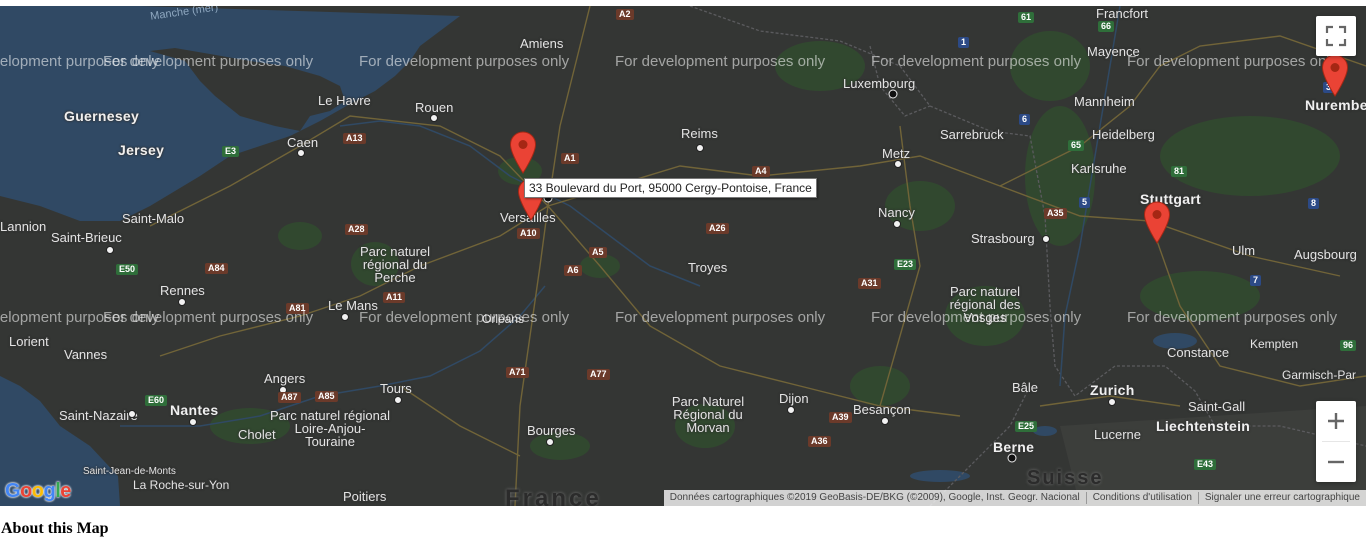 Image resolution: width=1366 pixels, height=540 pixels. I want to click on about-heading: About this Map, so click(55, 528).